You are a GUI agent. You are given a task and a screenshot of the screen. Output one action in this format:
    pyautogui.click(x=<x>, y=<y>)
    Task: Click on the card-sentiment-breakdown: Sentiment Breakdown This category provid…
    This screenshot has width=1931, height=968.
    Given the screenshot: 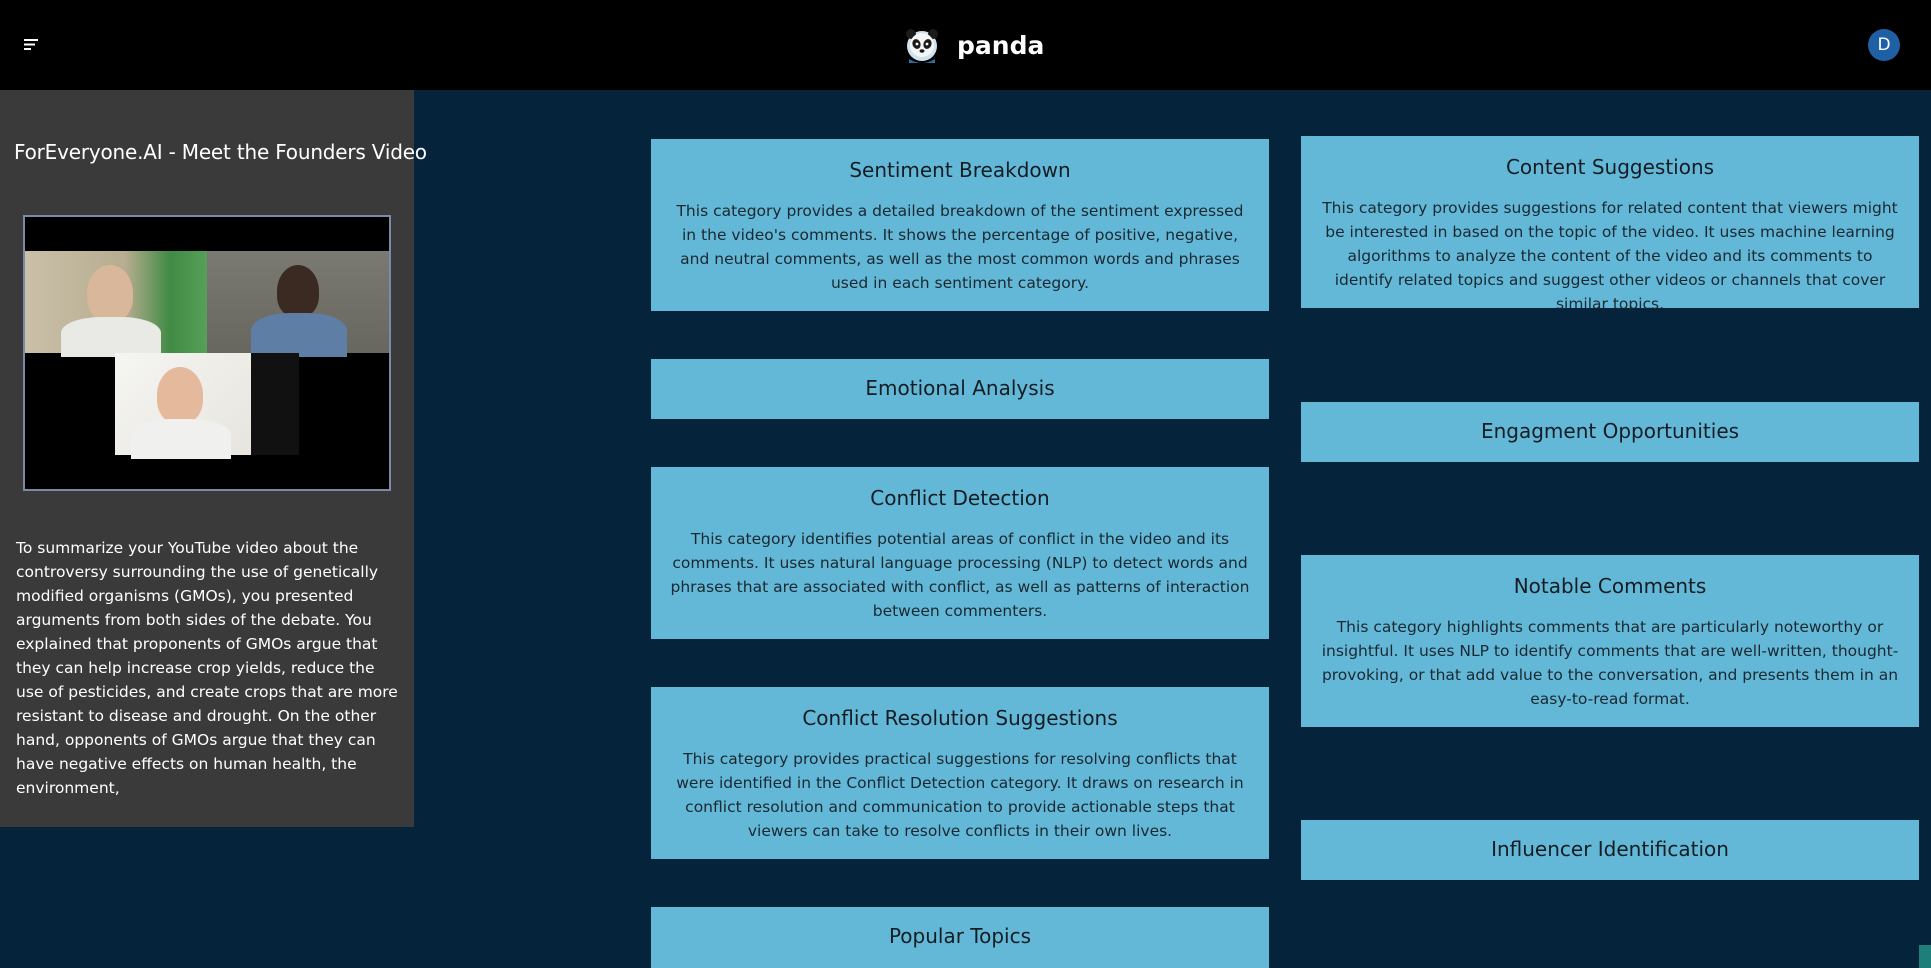 What is the action you would take?
    pyautogui.click(x=960, y=225)
    